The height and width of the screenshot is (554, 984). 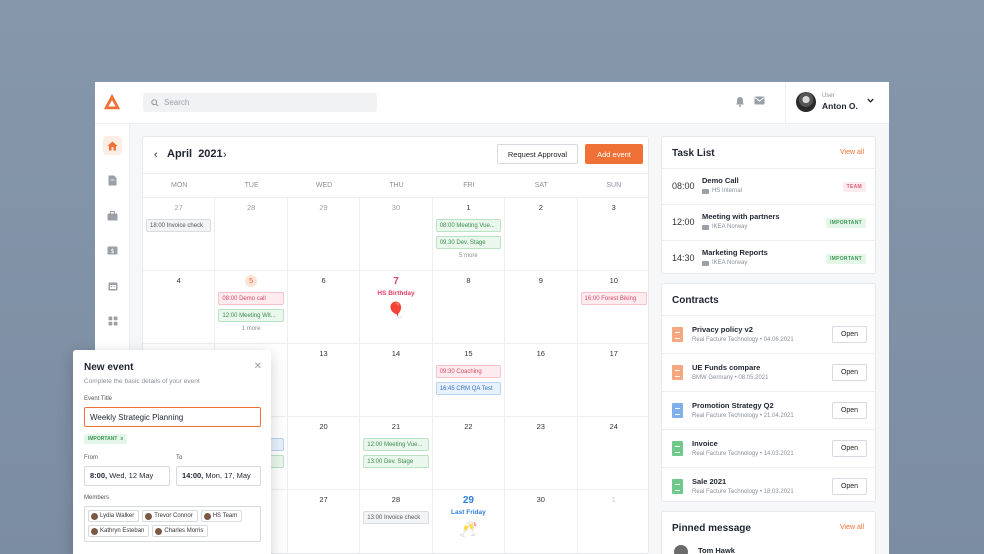 What do you see at coordinates (845, 259) in the screenshot?
I see `task-badge: IMPORTANT` at bounding box center [845, 259].